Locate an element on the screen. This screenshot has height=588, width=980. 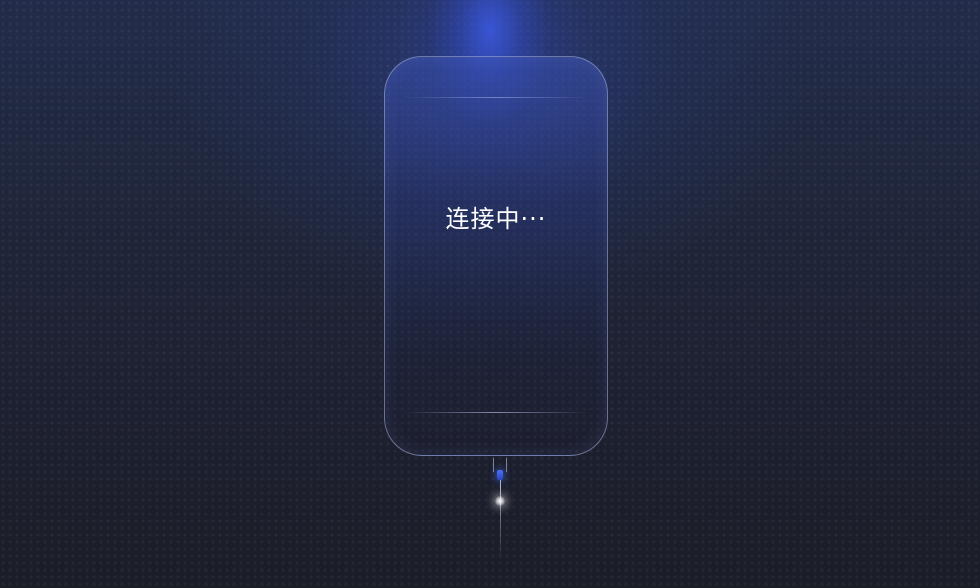
phone-bottom-divider is located at coordinates (496, 412).